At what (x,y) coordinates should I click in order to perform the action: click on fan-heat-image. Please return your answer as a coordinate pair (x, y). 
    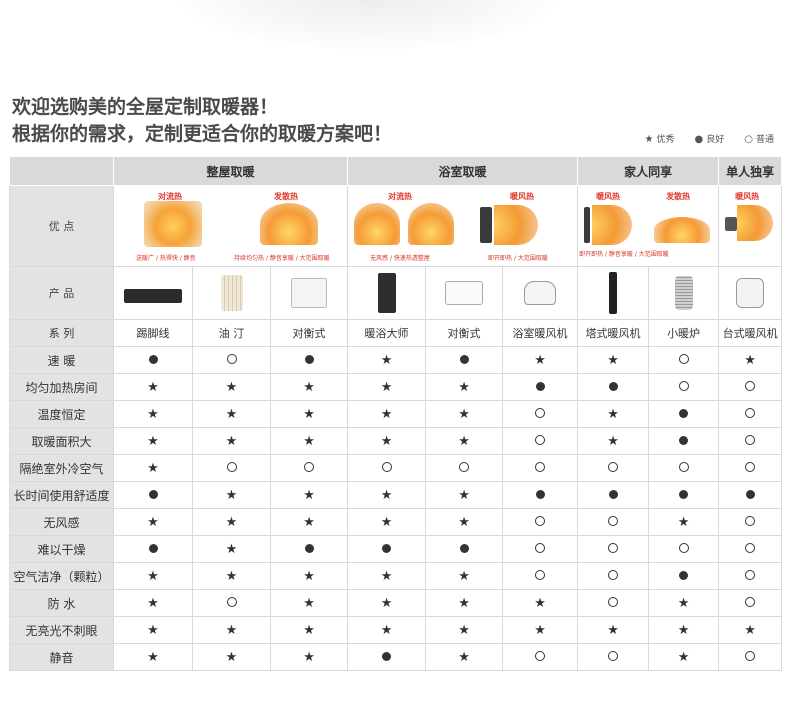
    Looking at the image, I should click on (612, 225).